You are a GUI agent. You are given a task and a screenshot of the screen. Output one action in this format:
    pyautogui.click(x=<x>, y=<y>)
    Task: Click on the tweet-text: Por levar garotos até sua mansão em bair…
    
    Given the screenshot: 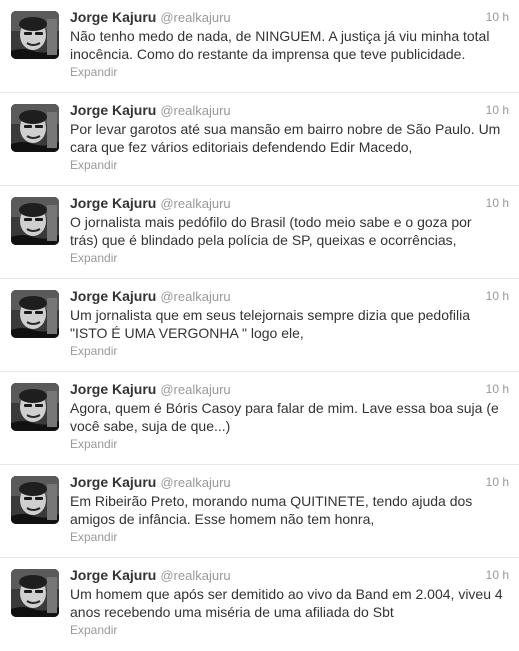 What is the action you would take?
    pyautogui.click(x=285, y=138)
    